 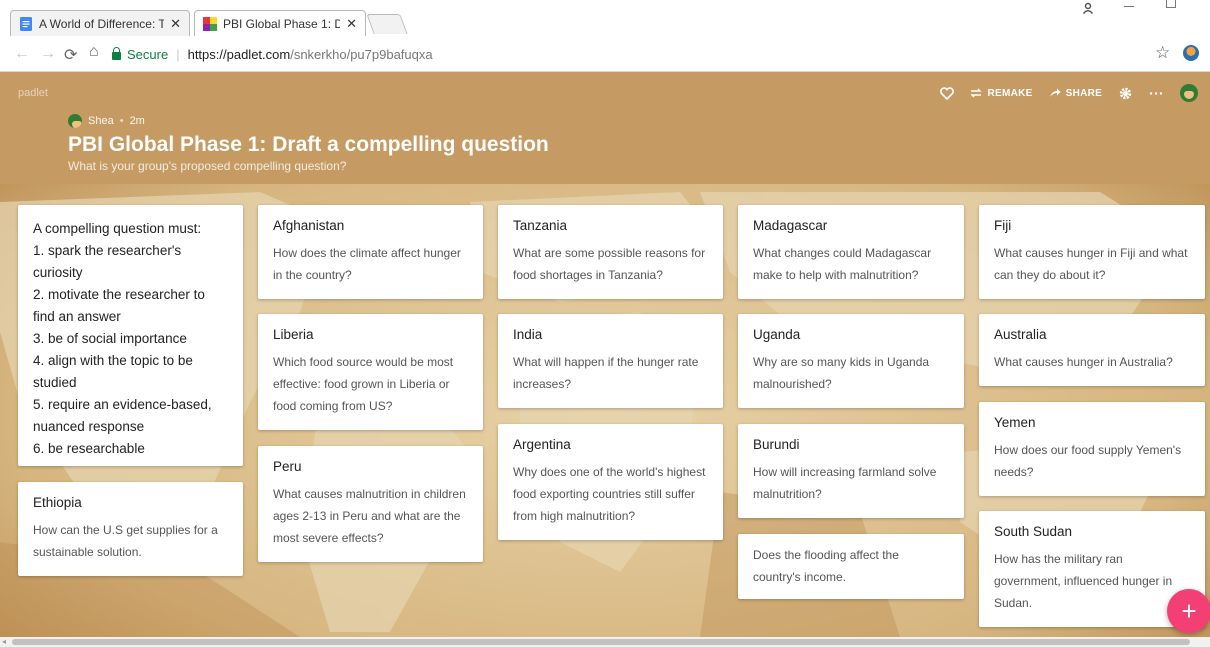 What do you see at coordinates (116, 53) in the screenshot?
I see `lock-icon` at bounding box center [116, 53].